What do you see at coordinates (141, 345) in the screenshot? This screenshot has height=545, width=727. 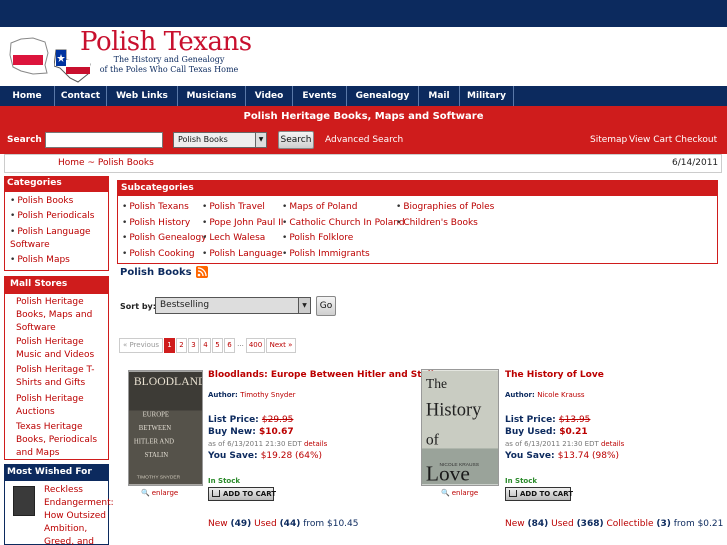 I see `pagination-previous: « Previous` at bounding box center [141, 345].